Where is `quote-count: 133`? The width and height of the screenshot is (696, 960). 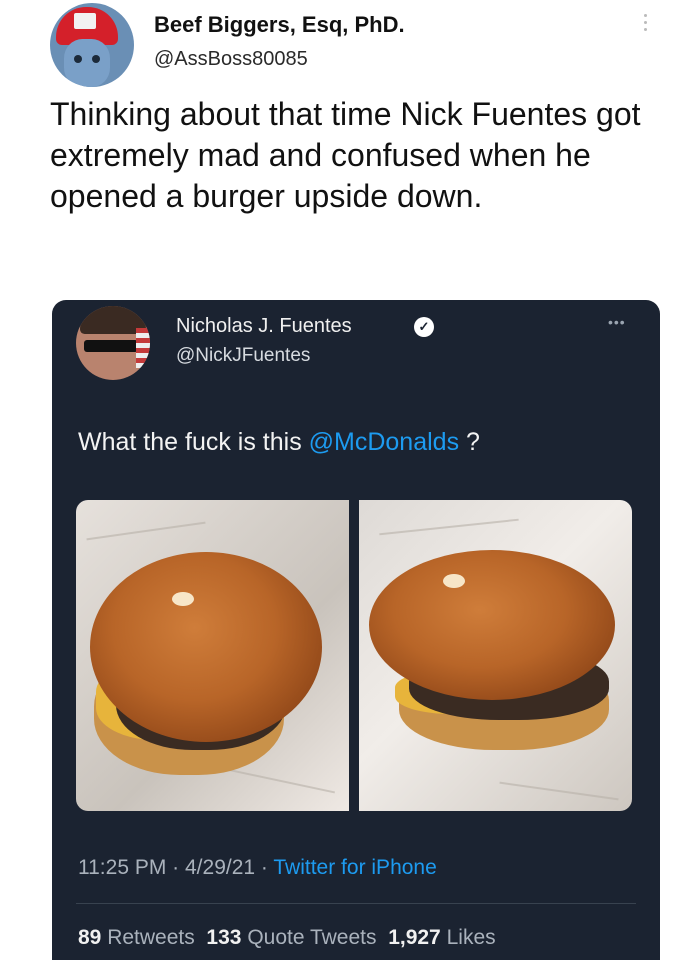 quote-count: 133 is located at coordinates (224, 937).